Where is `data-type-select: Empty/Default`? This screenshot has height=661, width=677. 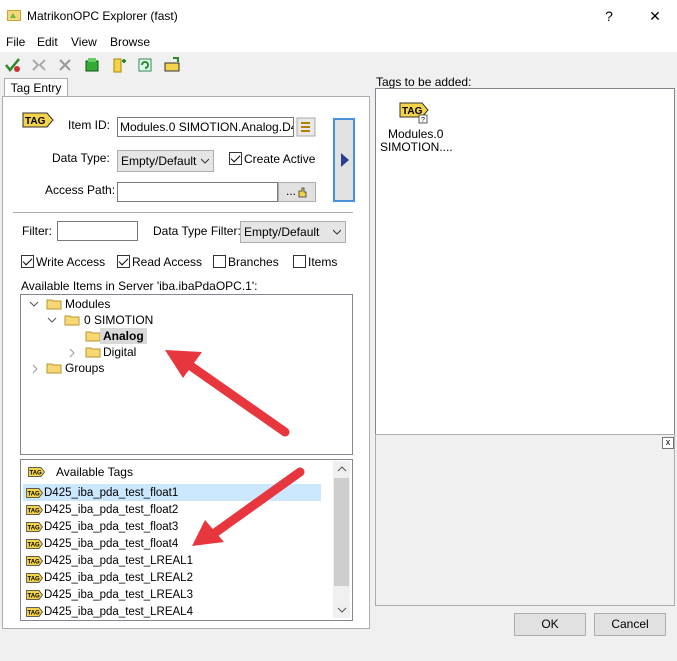
data-type-select: Empty/Default is located at coordinates (165, 161).